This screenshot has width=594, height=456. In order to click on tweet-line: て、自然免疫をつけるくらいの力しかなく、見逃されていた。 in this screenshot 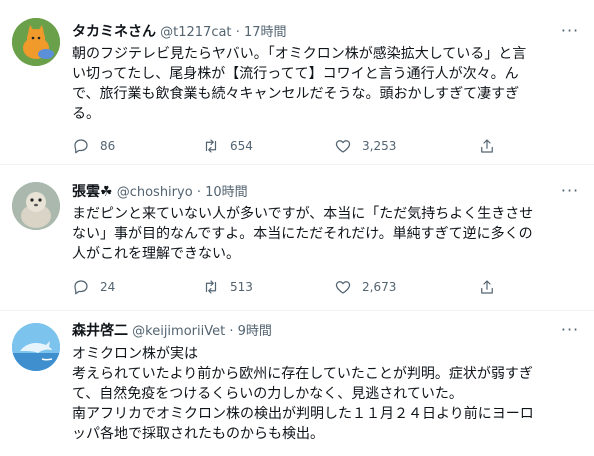, I will do `click(267, 394)`.